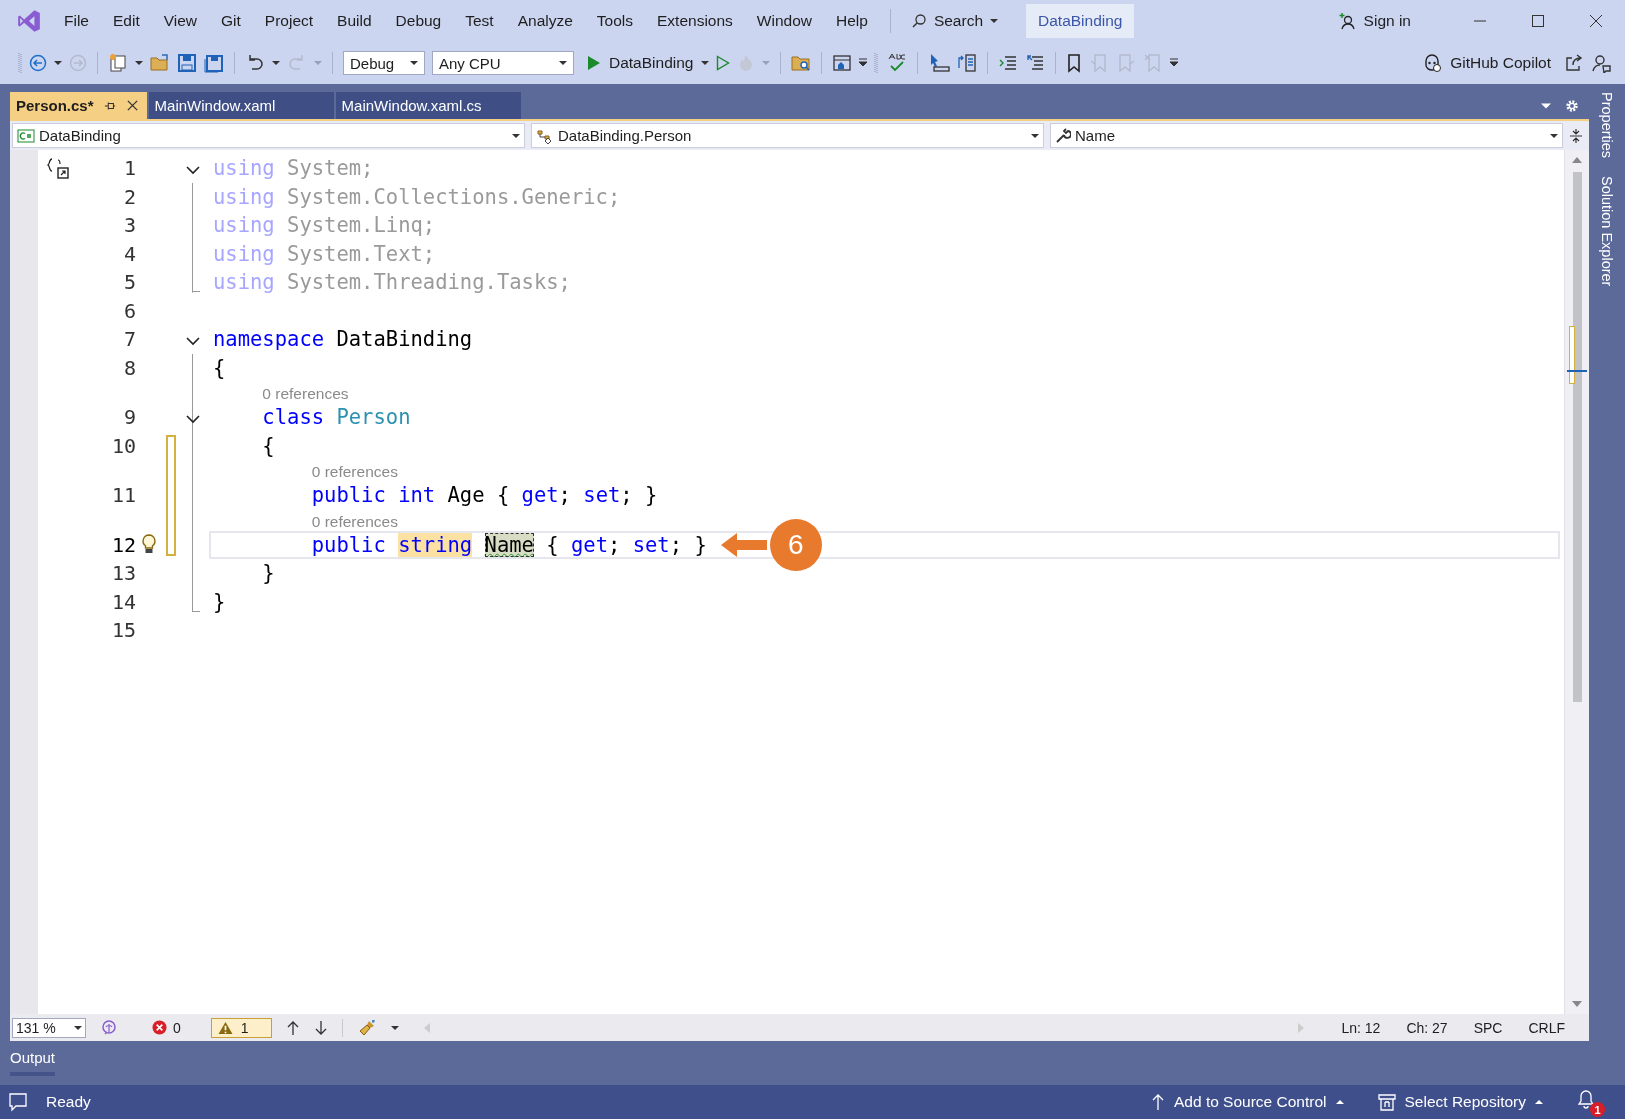 Image resolution: width=1625 pixels, height=1119 pixels. Describe the element at coordinates (241, 105) in the screenshot. I see `document-tab: MainWindow.xaml` at that location.